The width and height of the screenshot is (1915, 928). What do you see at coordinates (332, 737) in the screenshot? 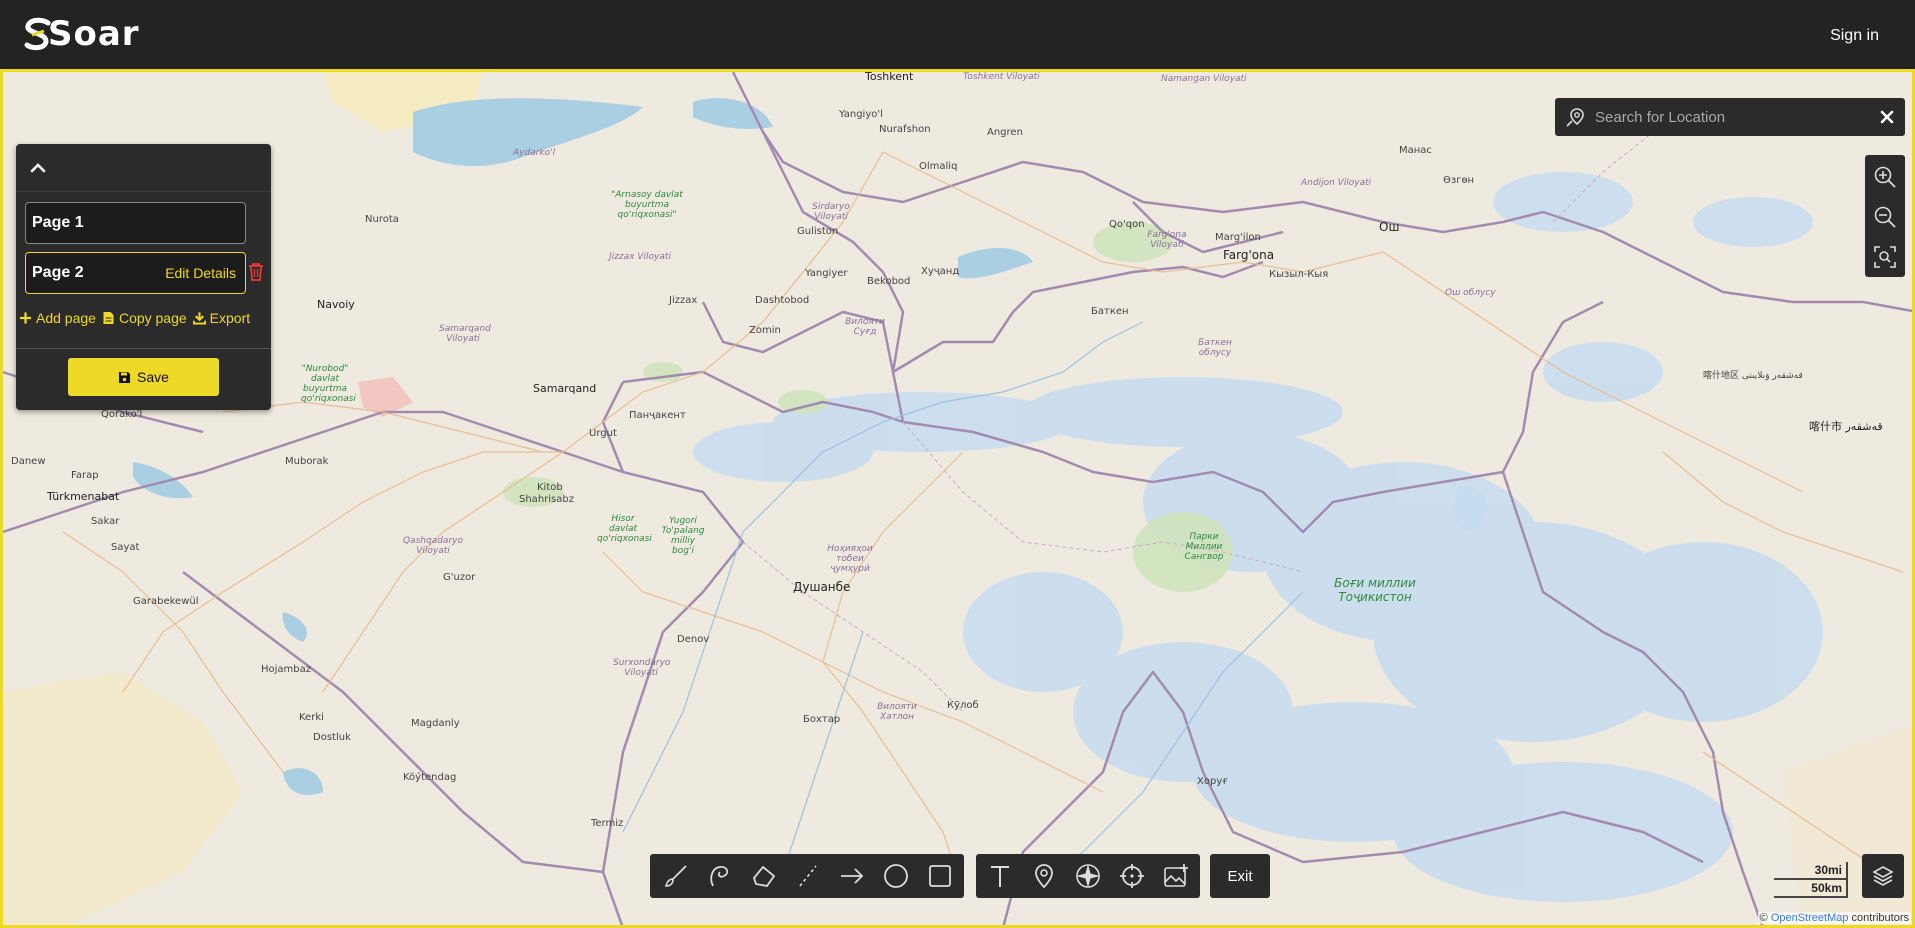
I see `place-label: Dostluk` at bounding box center [332, 737].